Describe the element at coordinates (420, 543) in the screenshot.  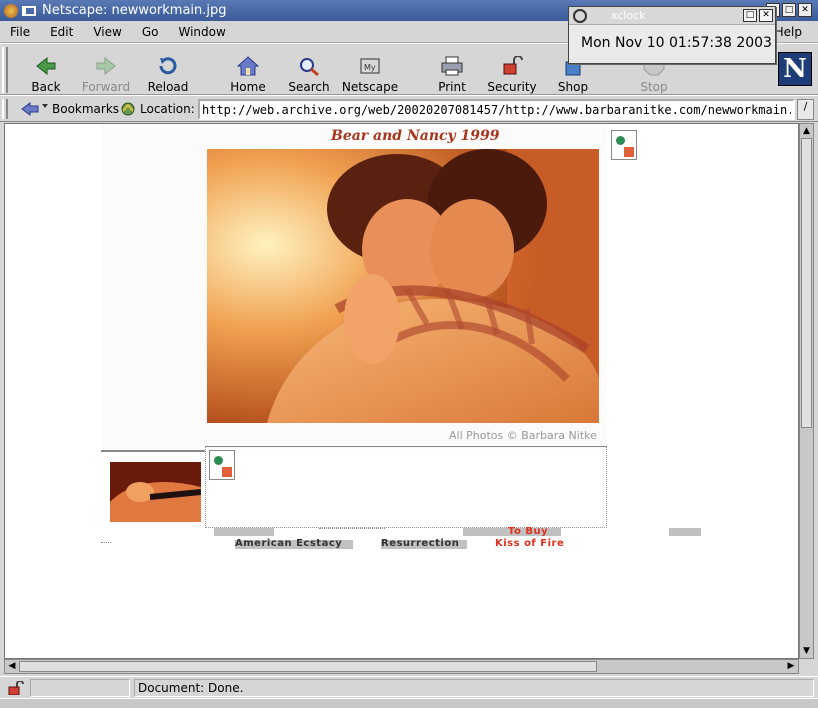
I see `resurrection-link: Resurrection` at that location.